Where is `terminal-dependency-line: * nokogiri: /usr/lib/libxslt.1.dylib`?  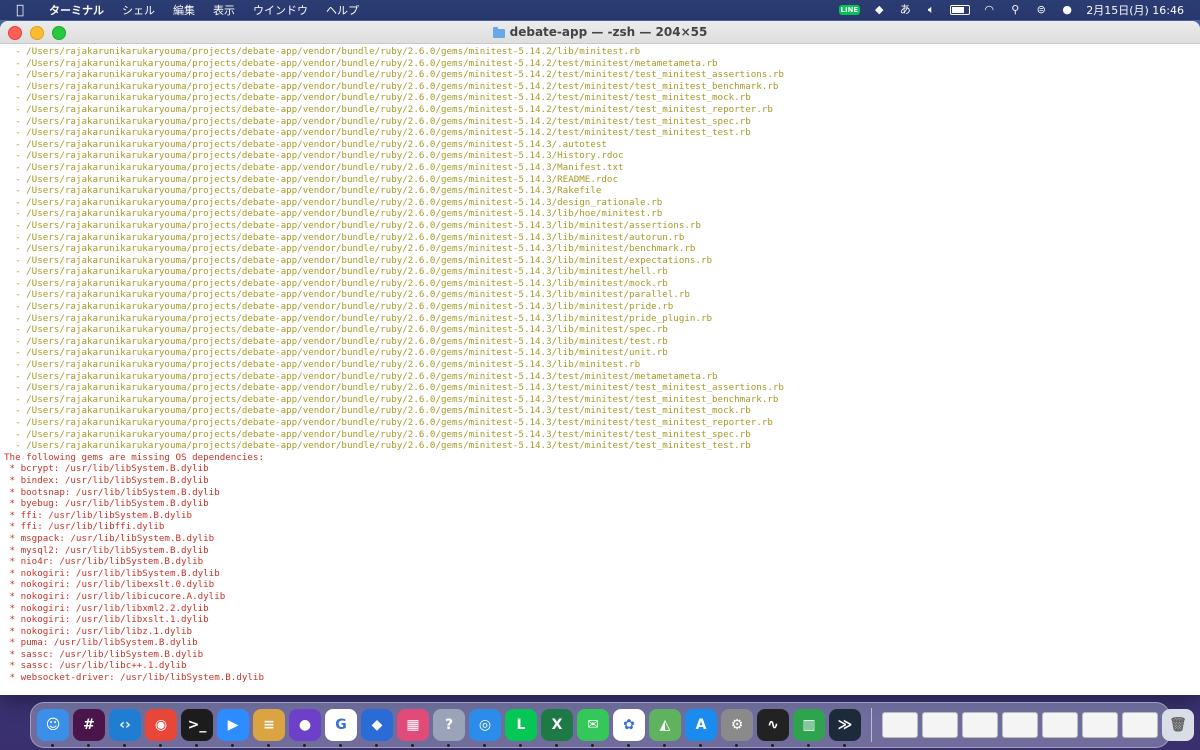 terminal-dependency-line: * nokogiri: /usr/lib/libxslt.1.dylib is located at coordinates (106, 620).